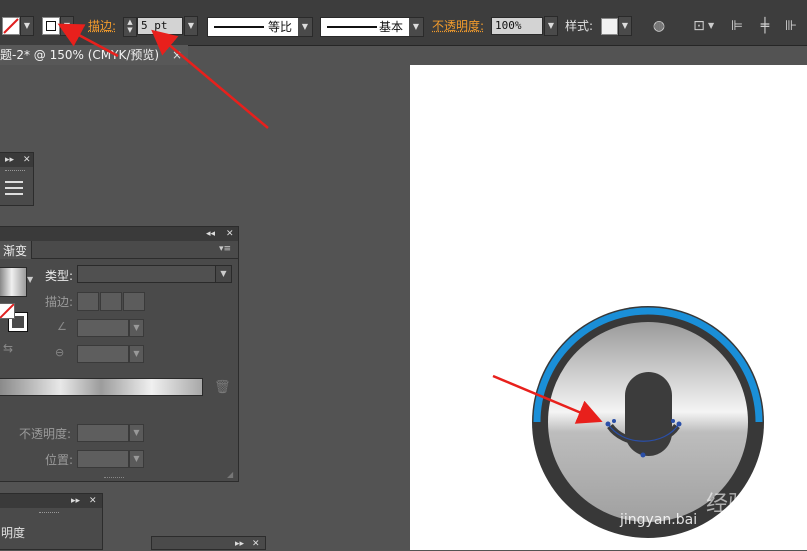  What do you see at coordinates (230, 474) in the screenshot?
I see `resize-grip-icon: ◢` at bounding box center [230, 474].